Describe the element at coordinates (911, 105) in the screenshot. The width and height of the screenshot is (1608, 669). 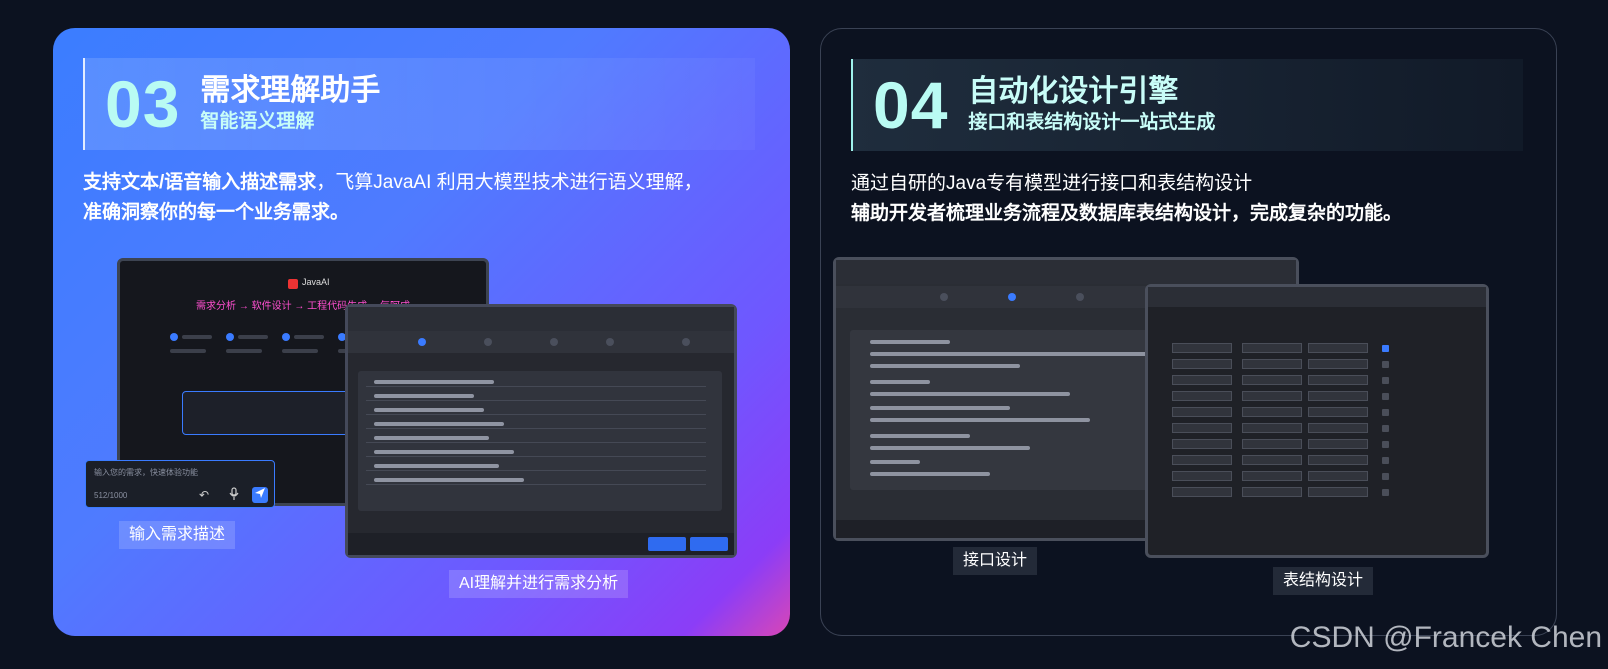
I see `feature-number: 04` at that location.